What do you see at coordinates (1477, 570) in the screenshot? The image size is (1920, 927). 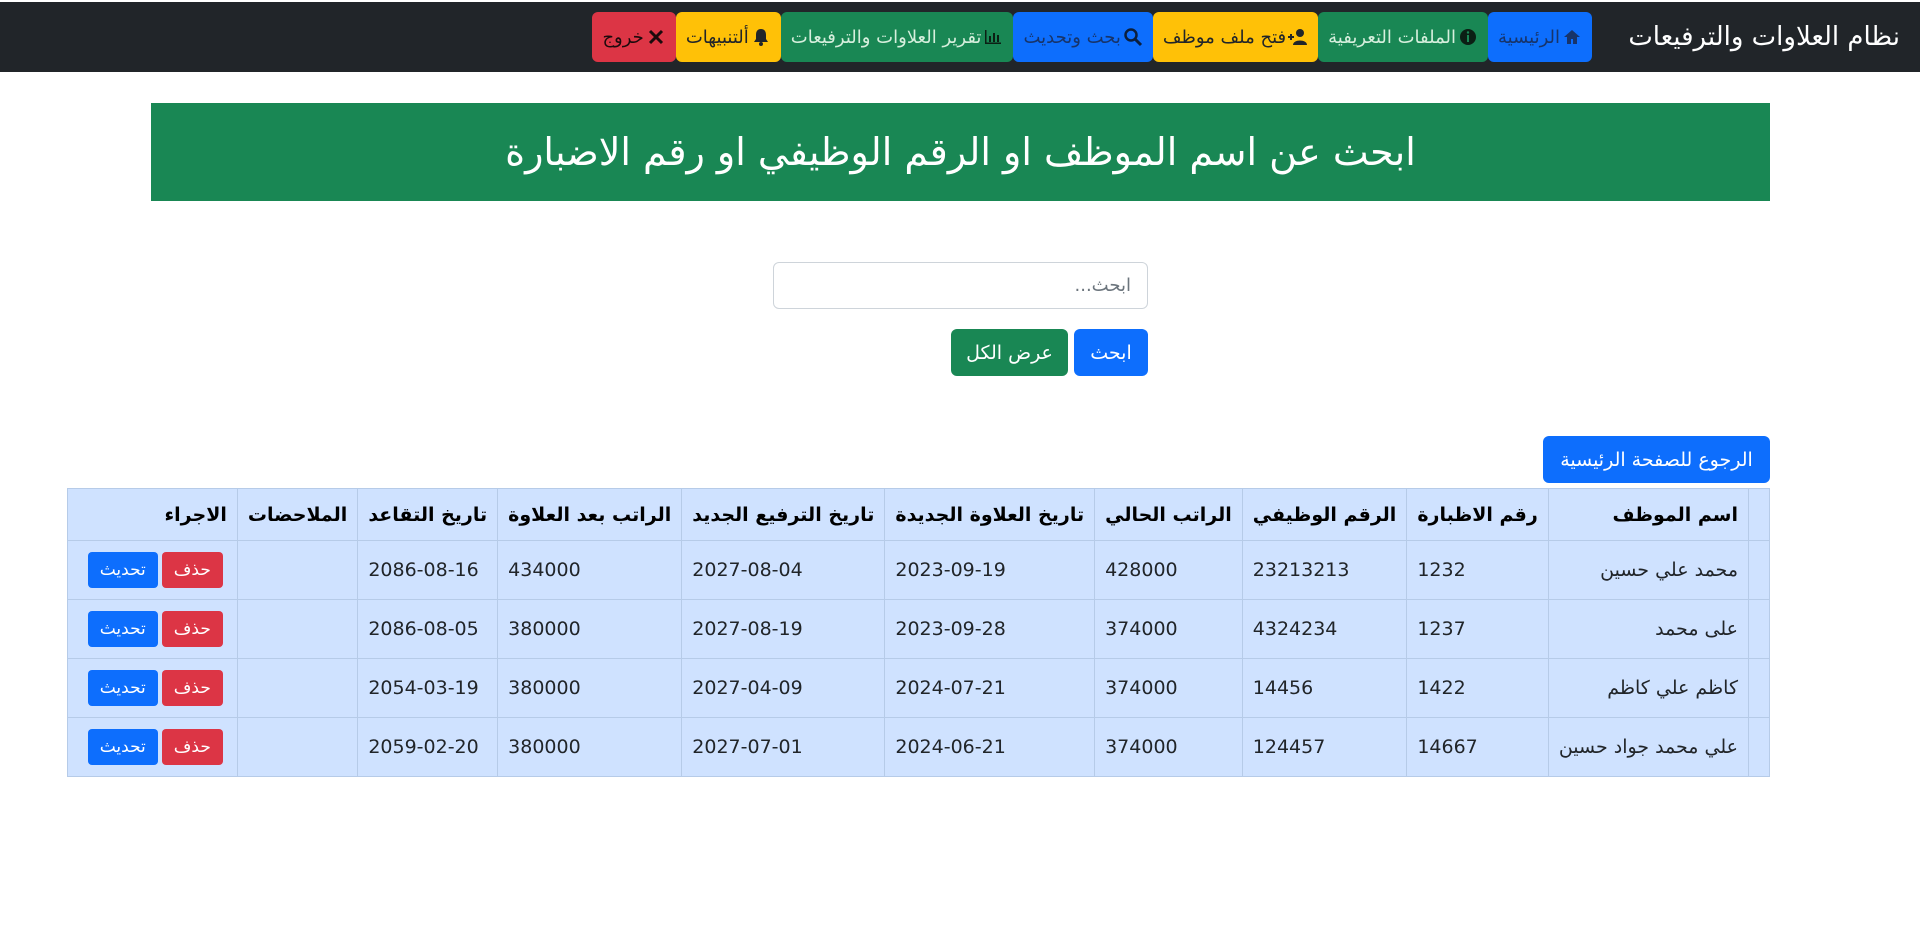 I see `cell-file-no: 1232` at bounding box center [1477, 570].